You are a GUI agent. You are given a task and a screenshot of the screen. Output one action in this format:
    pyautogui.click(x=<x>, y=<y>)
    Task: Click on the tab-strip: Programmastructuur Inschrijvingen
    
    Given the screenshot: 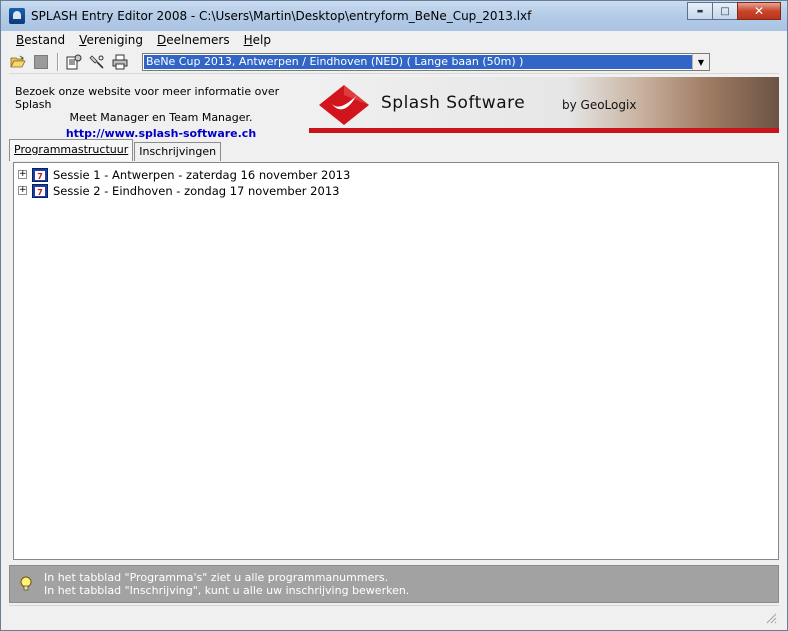 What is the action you would take?
    pyautogui.click(x=115, y=150)
    